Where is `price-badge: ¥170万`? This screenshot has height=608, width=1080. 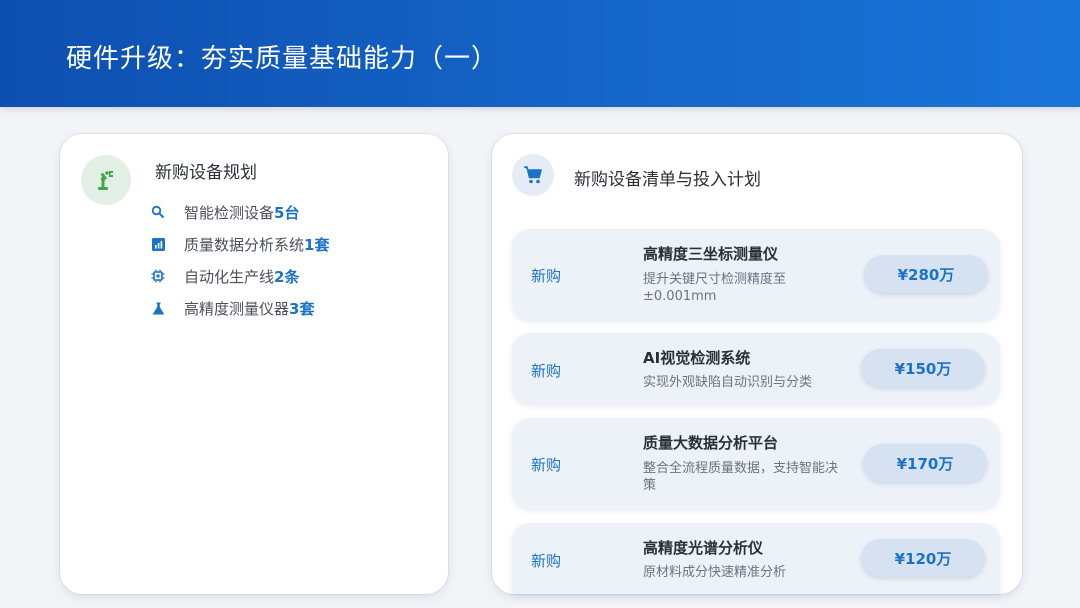
price-badge: ¥170万 is located at coordinates (925, 463).